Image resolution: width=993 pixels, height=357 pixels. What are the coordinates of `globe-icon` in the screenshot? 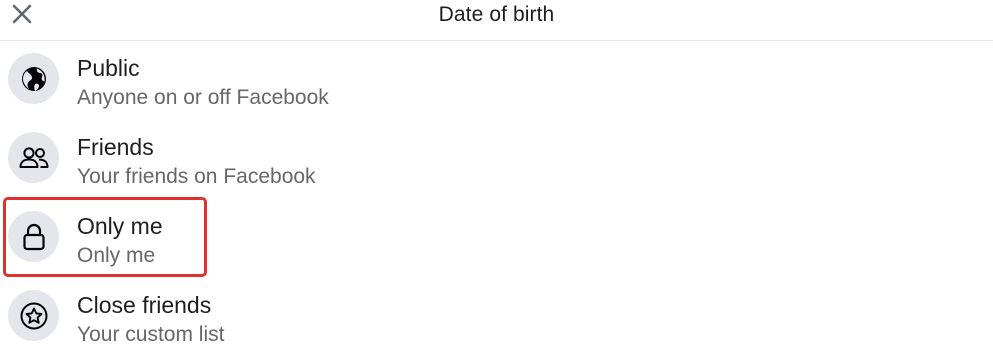 It's located at (33, 78).